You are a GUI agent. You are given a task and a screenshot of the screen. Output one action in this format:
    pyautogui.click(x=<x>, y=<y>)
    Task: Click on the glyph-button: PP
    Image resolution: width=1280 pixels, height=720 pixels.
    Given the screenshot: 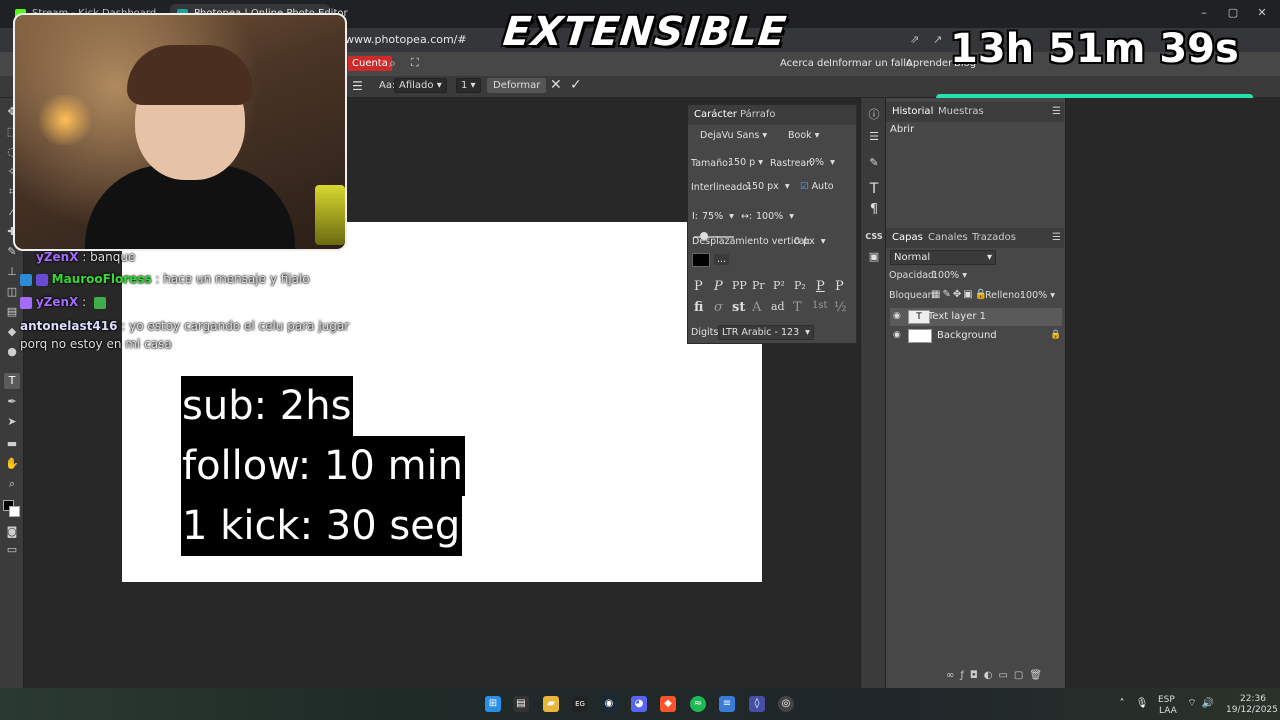 What is the action you would take?
    pyautogui.click(x=739, y=285)
    